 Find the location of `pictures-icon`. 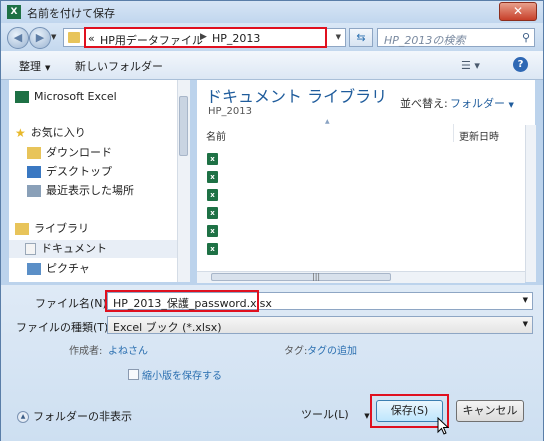

pictures-icon is located at coordinates (34, 269).